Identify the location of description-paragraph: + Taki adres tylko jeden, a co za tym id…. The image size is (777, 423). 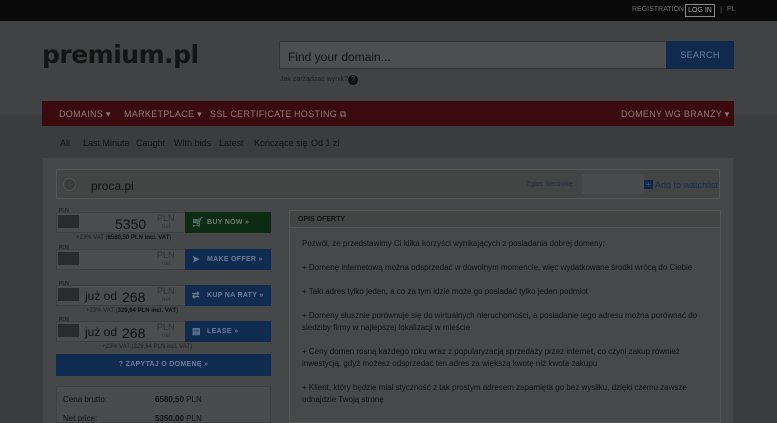
(445, 291).